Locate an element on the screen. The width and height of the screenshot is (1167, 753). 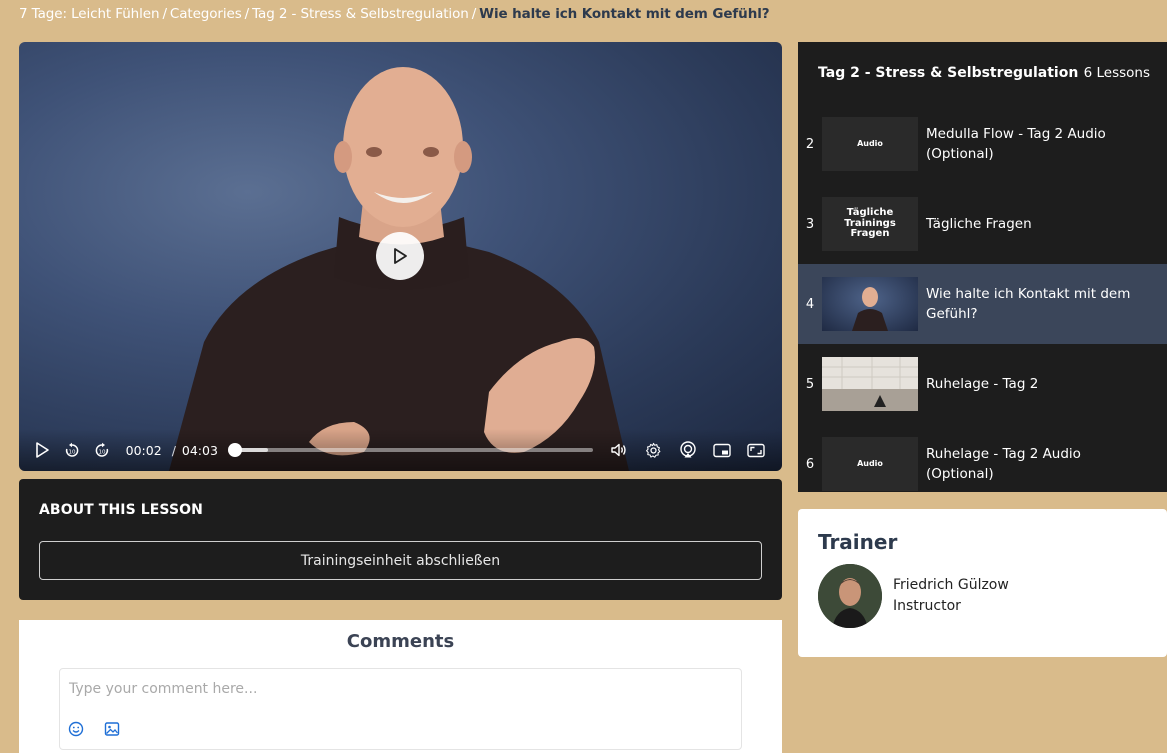
emoji-button is located at coordinates (76, 729).